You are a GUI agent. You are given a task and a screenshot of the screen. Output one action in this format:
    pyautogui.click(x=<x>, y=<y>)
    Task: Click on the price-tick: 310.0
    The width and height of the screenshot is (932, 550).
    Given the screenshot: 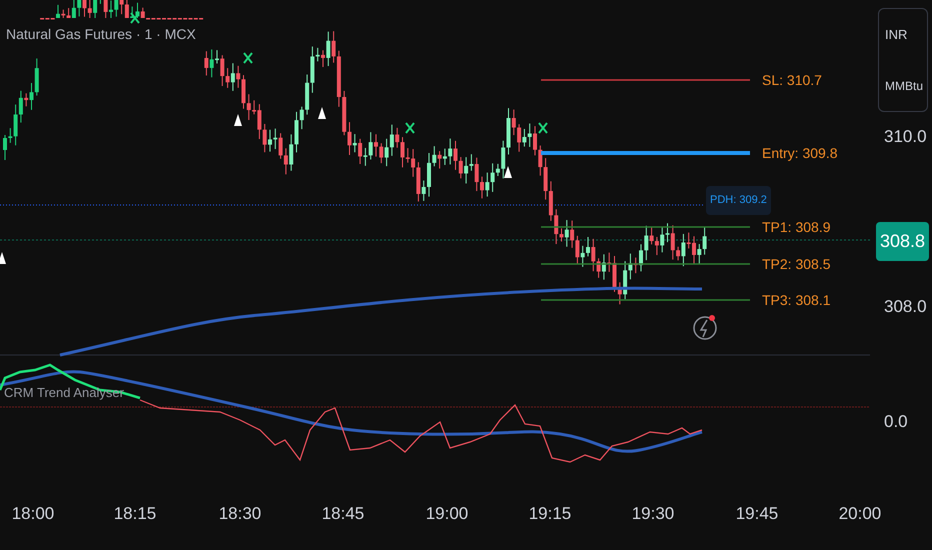 What is the action you would take?
    pyautogui.click(x=905, y=137)
    